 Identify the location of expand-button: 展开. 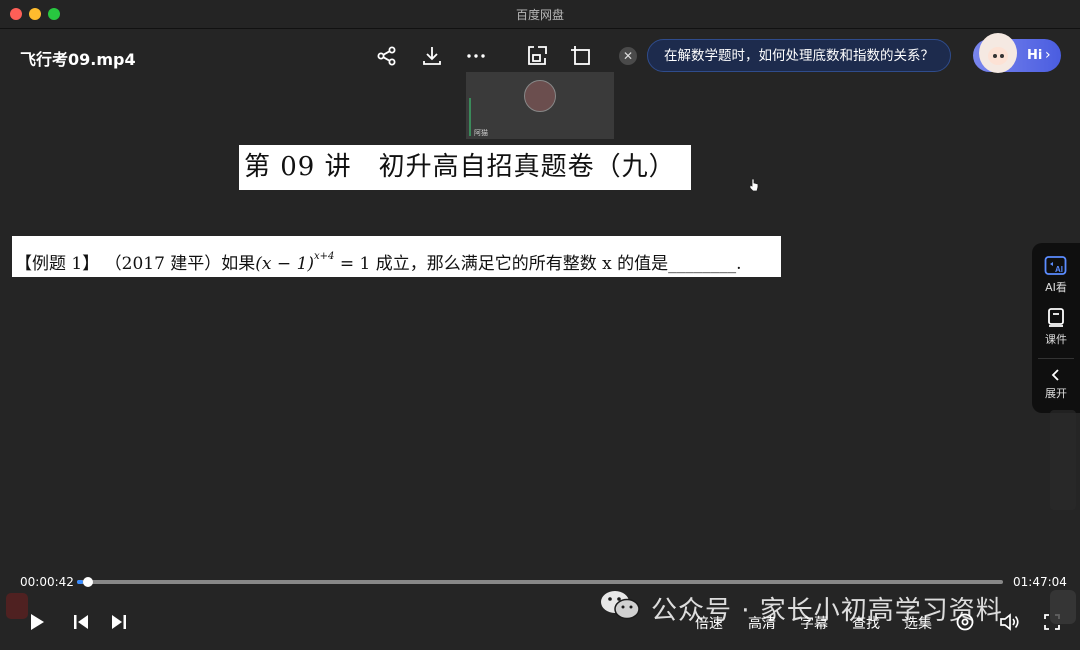
(1056, 384).